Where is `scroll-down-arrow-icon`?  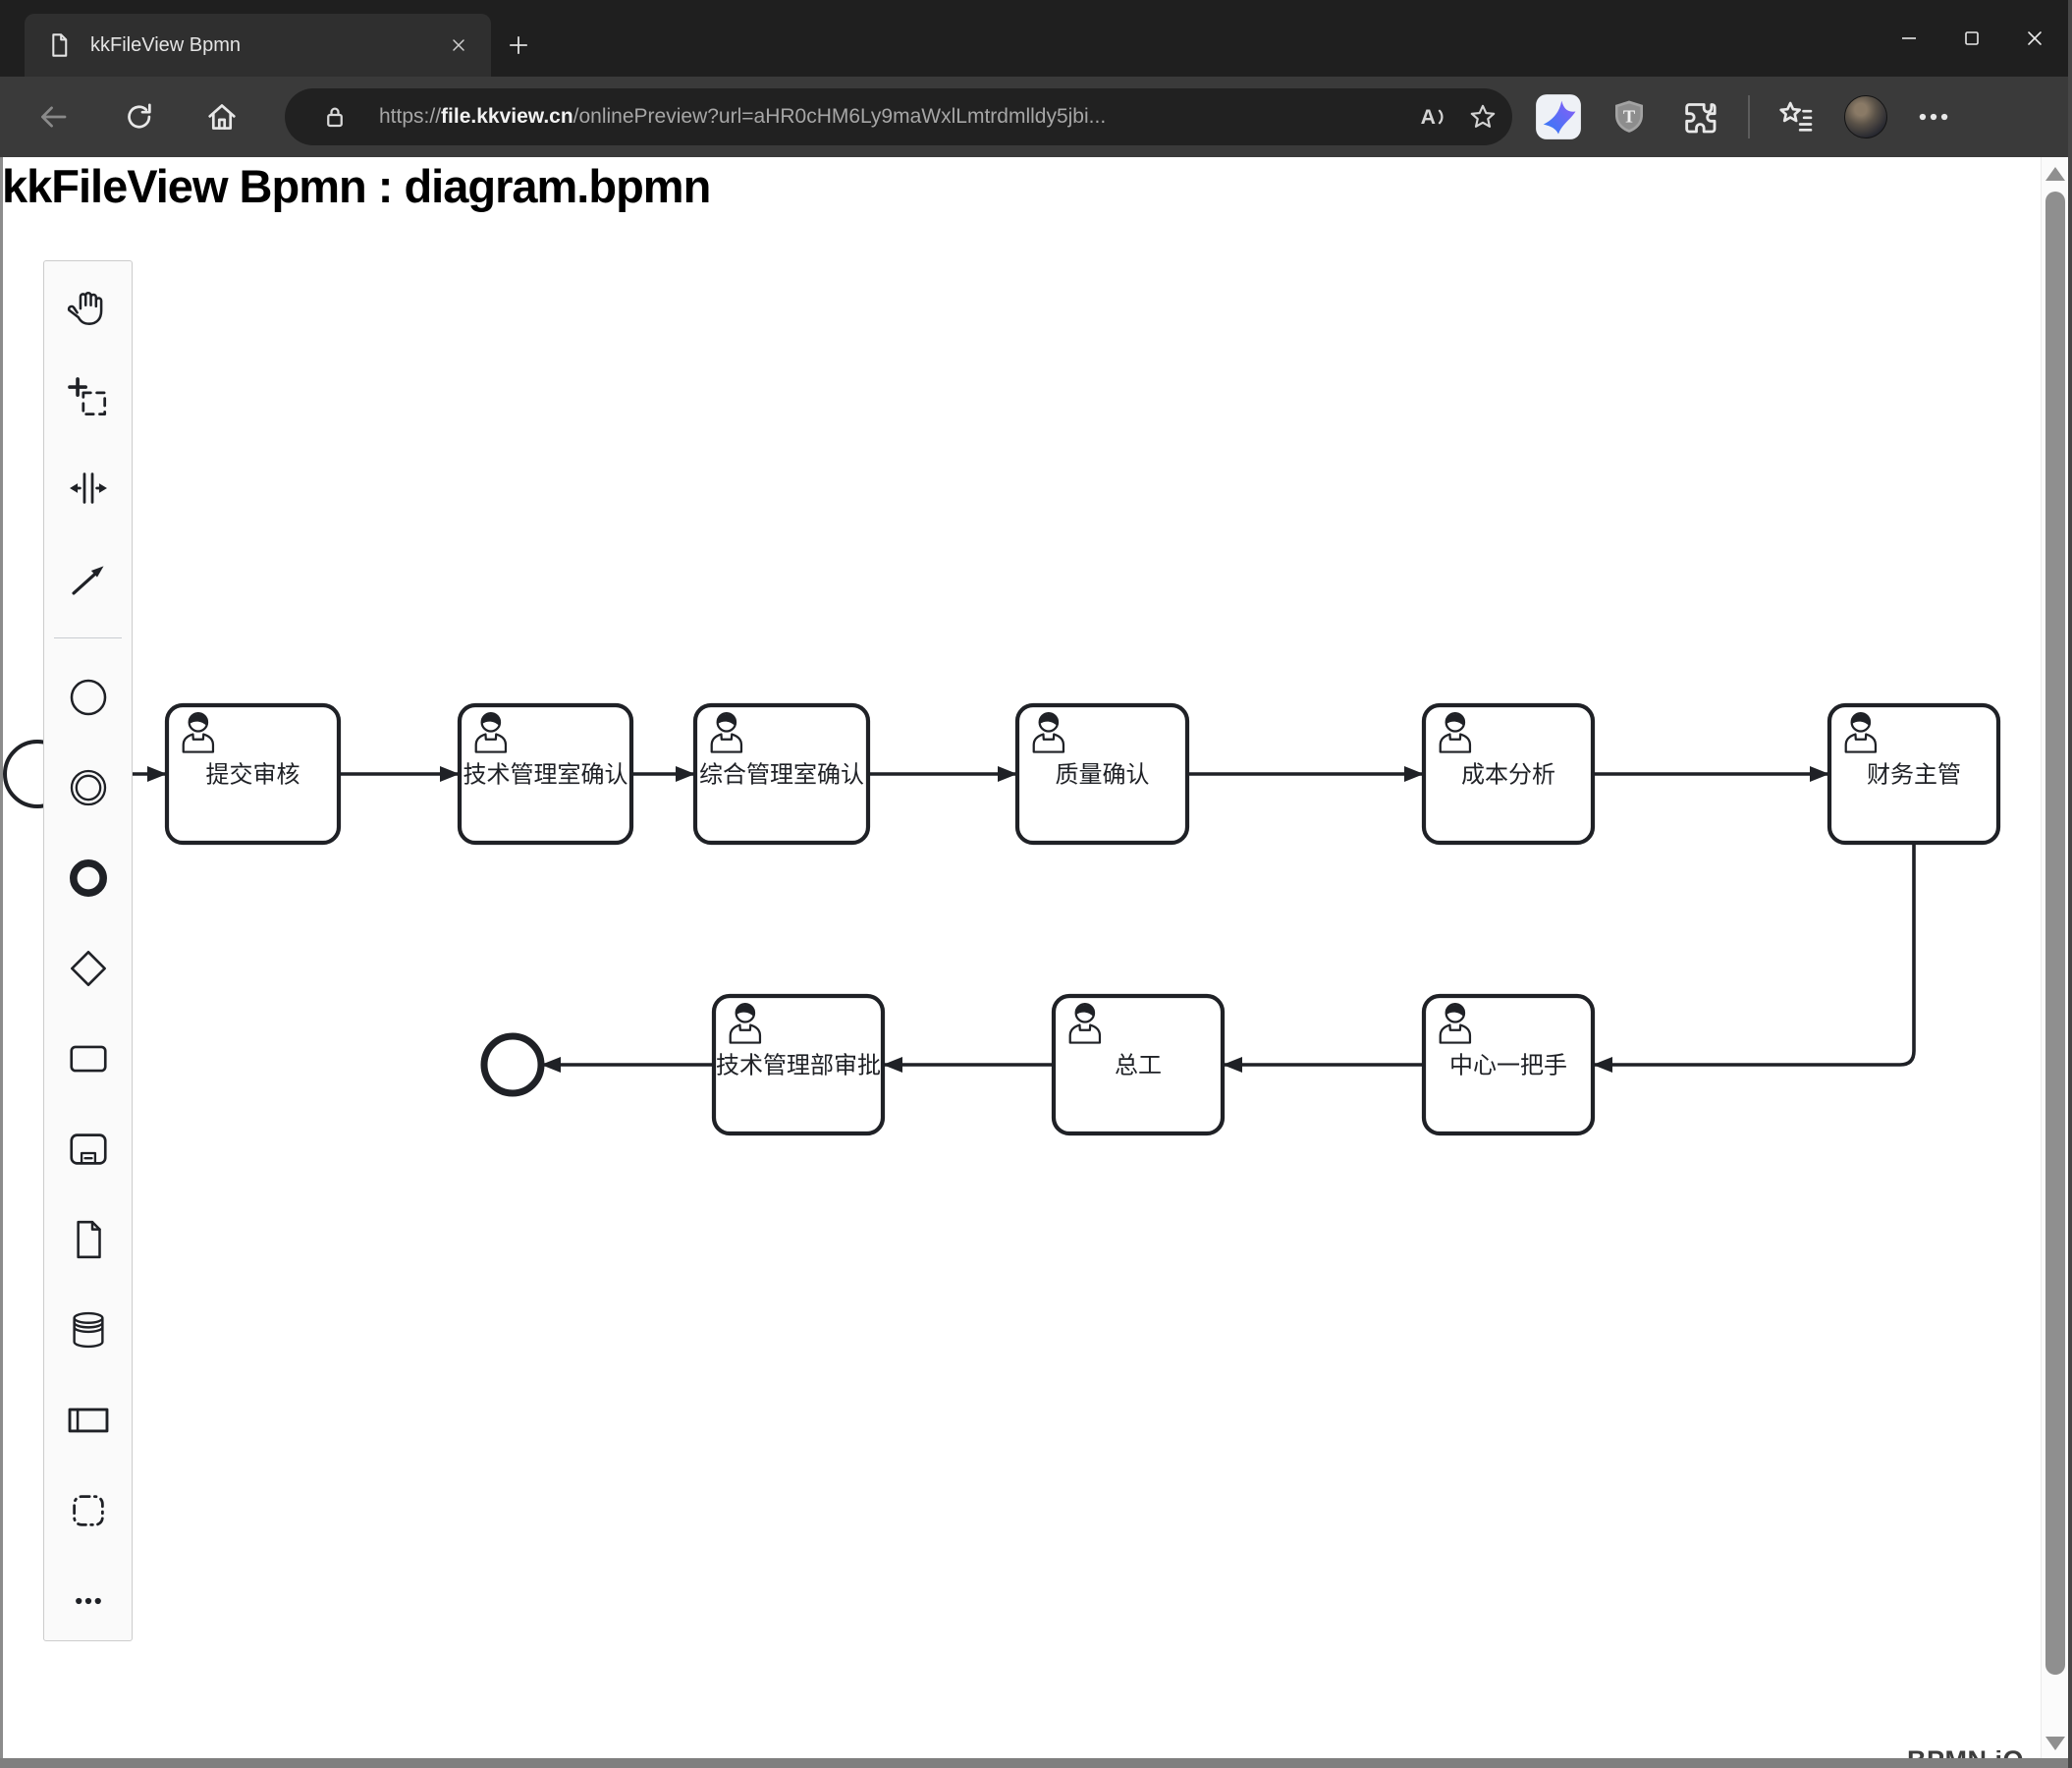 scroll-down-arrow-icon is located at coordinates (2055, 1743).